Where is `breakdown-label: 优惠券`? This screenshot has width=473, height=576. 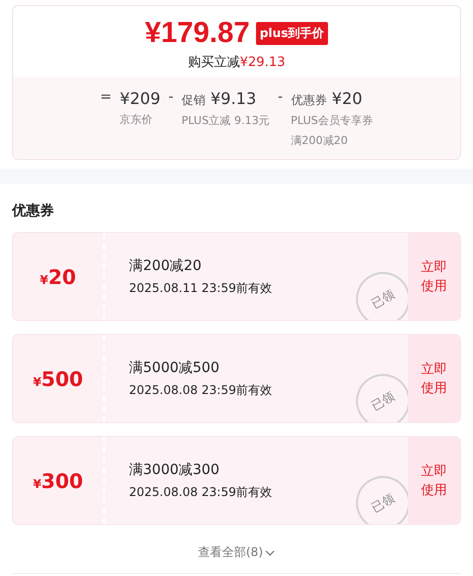
breakdown-label: 优惠券 is located at coordinates (308, 100).